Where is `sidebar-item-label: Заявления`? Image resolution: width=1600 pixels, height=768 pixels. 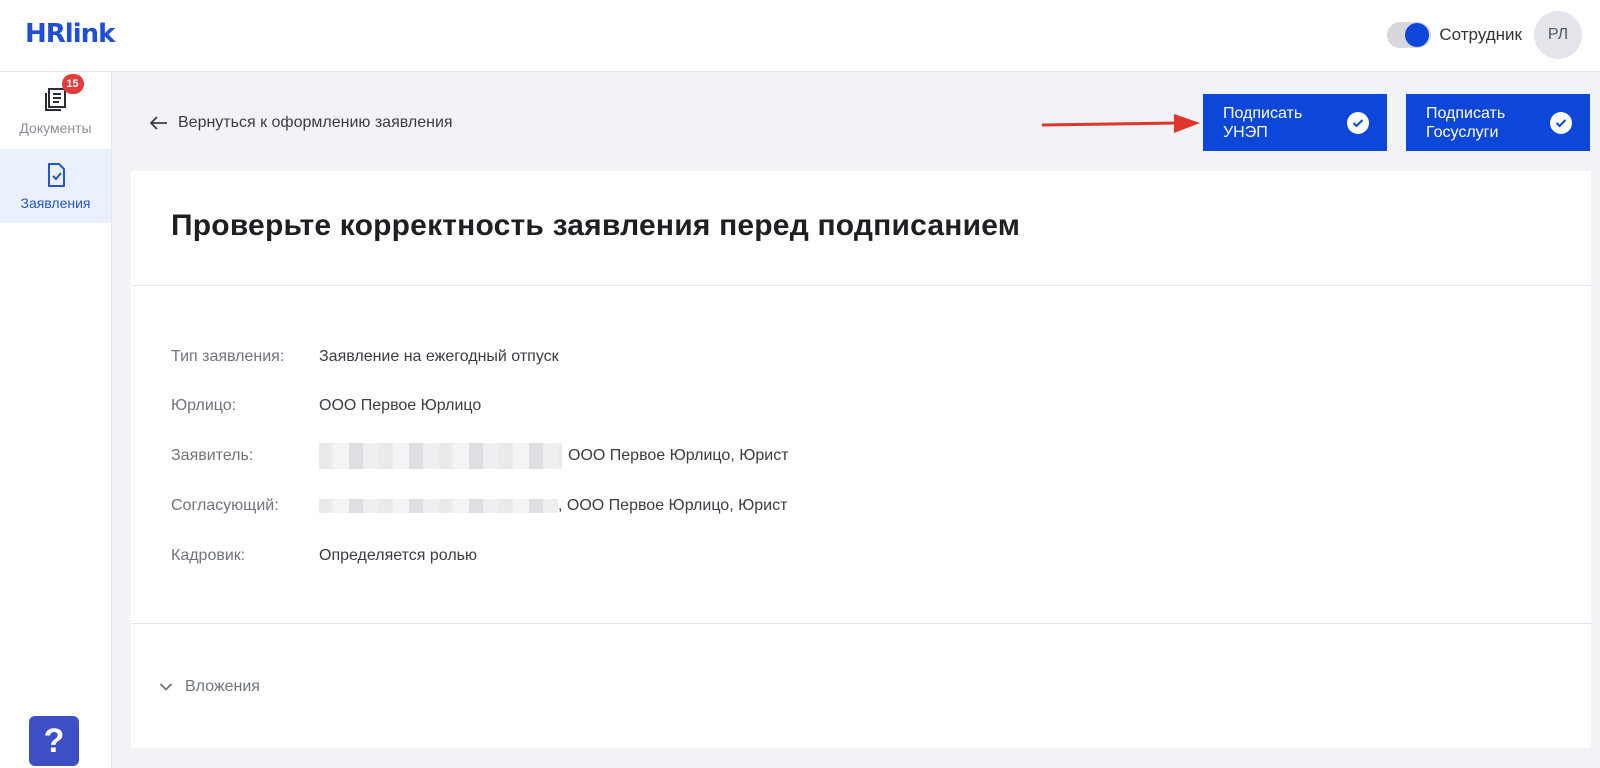 sidebar-item-label: Заявления is located at coordinates (55, 203).